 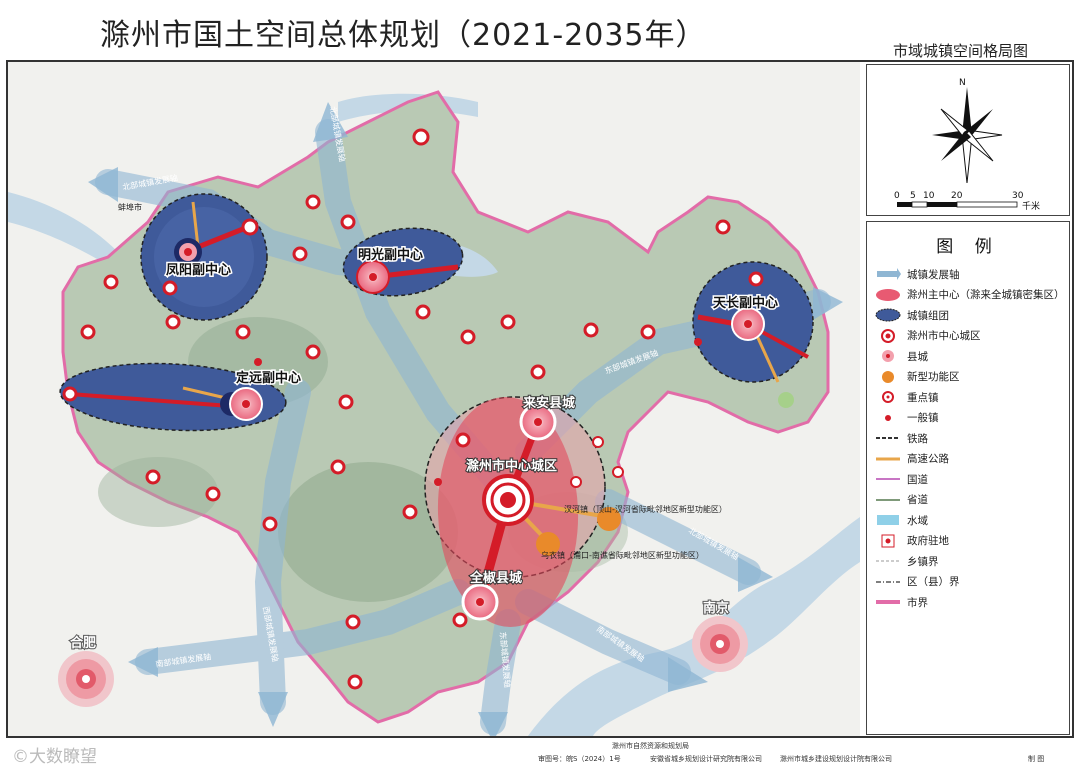 I want to click on legend-item-new-zone: 新型功能区, so click(x=917, y=377).